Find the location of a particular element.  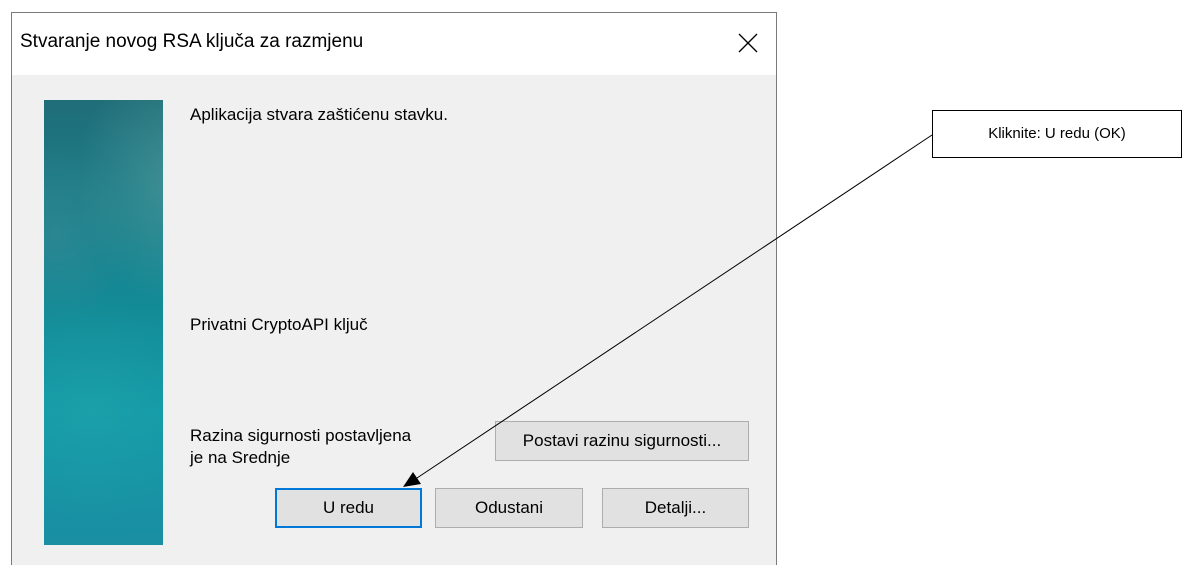

protected-item-name: Privatni CryptoAPI ključ is located at coordinates (279, 324).